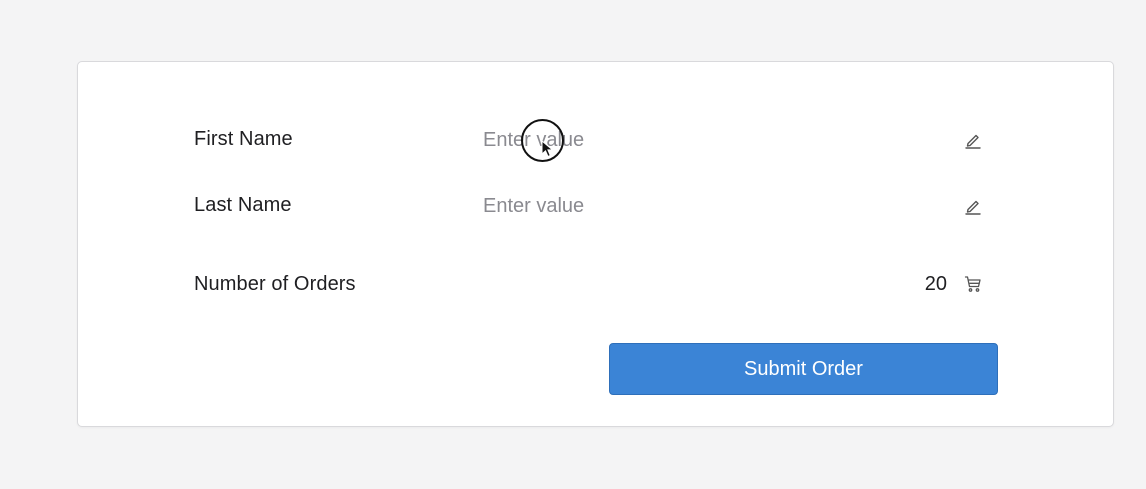  Describe the element at coordinates (243, 205) in the screenshot. I see `last-name-label: Last Name` at that location.